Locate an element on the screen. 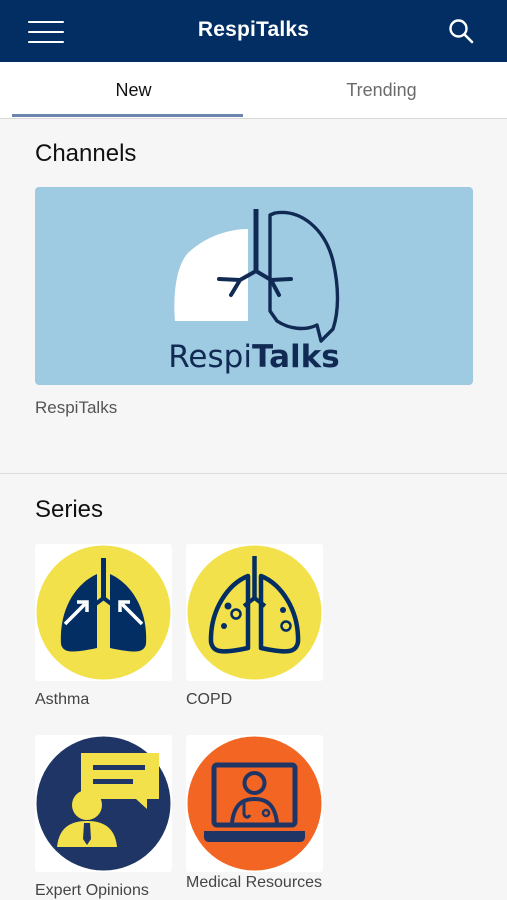  copd-lungs-icon is located at coordinates (254, 612).